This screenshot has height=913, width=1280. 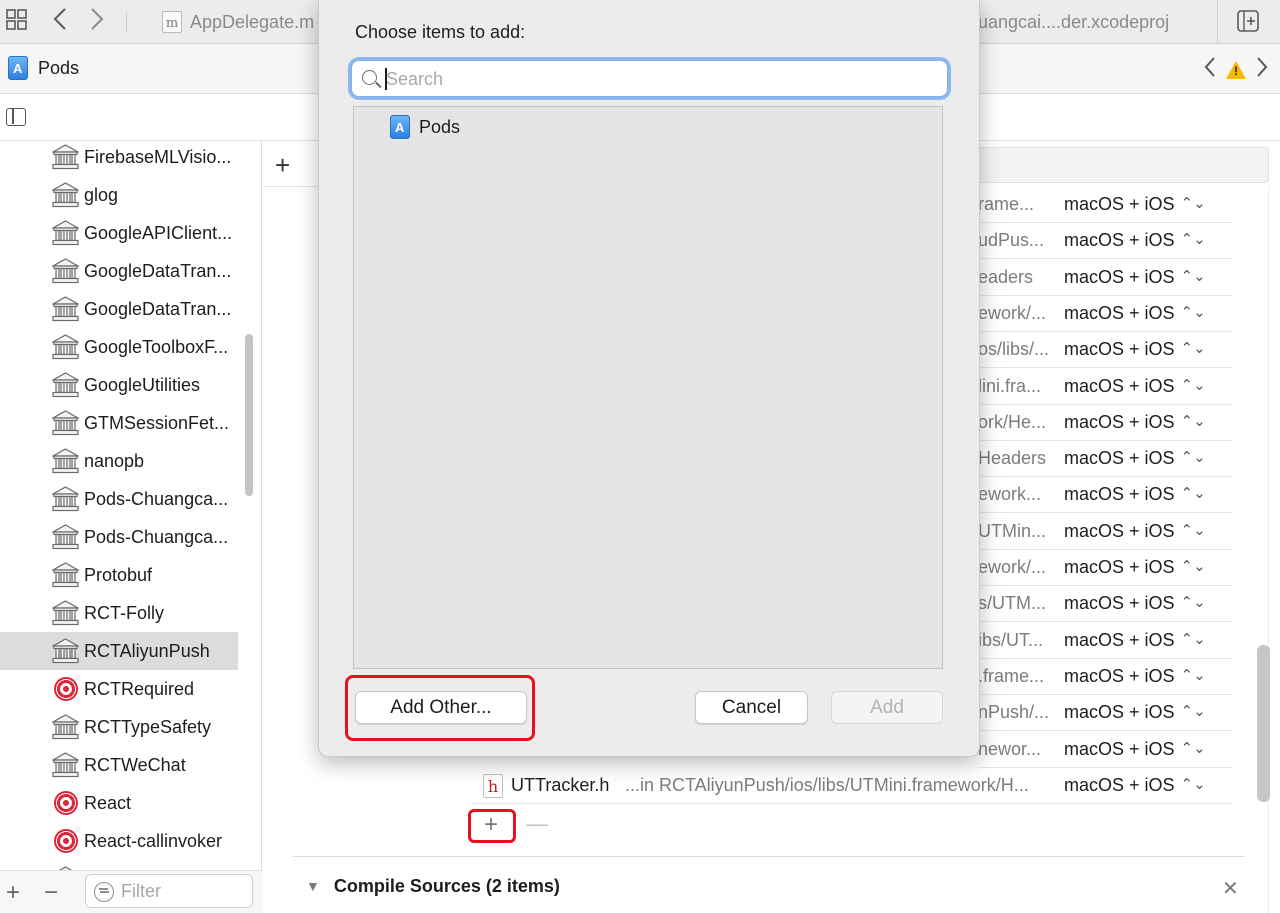 I want to click on sidebar-item: RCTWeChat, so click(x=119, y=765).